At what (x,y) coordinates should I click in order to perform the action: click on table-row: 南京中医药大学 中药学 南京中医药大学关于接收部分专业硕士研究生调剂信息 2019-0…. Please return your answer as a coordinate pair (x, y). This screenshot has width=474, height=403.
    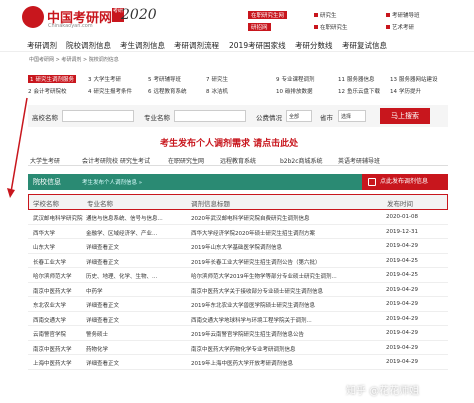
    Looking at the image, I should click on (238, 290).